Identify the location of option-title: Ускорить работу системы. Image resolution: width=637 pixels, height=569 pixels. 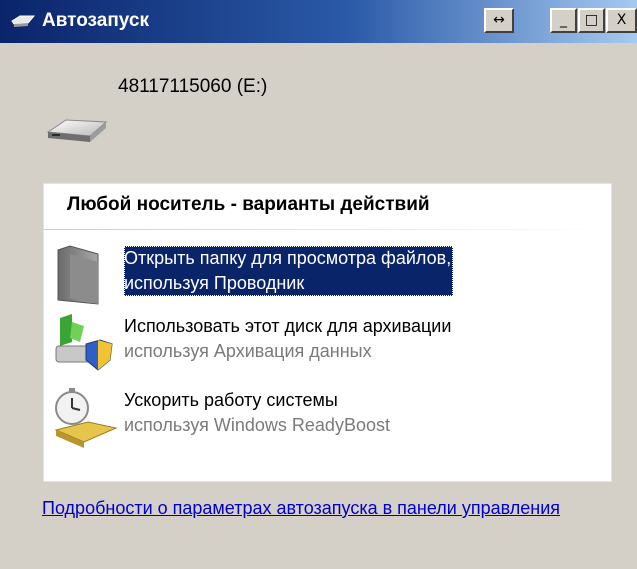
(231, 400).